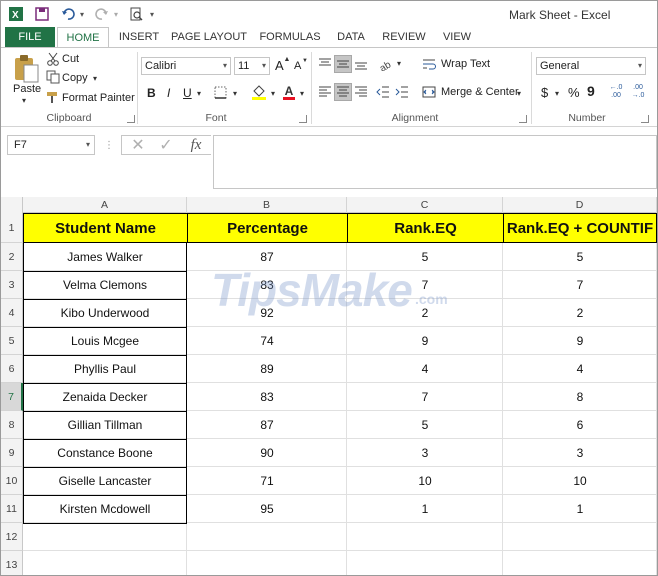 Image resolution: width=658 pixels, height=576 pixels. What do you see at coordinates (70, 59) in the screenshot?
I see `cut-button: Cut` at bounding box center [70, 59].